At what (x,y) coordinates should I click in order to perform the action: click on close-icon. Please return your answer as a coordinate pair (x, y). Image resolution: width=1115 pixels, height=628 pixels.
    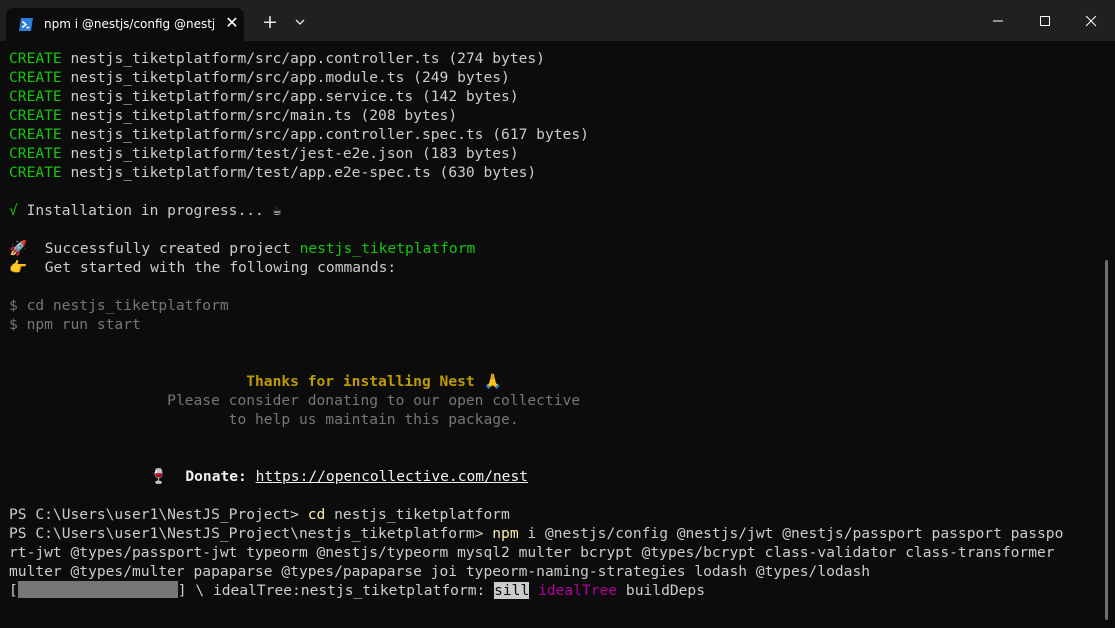
    Looking at the image, I should click on (1091, 21).